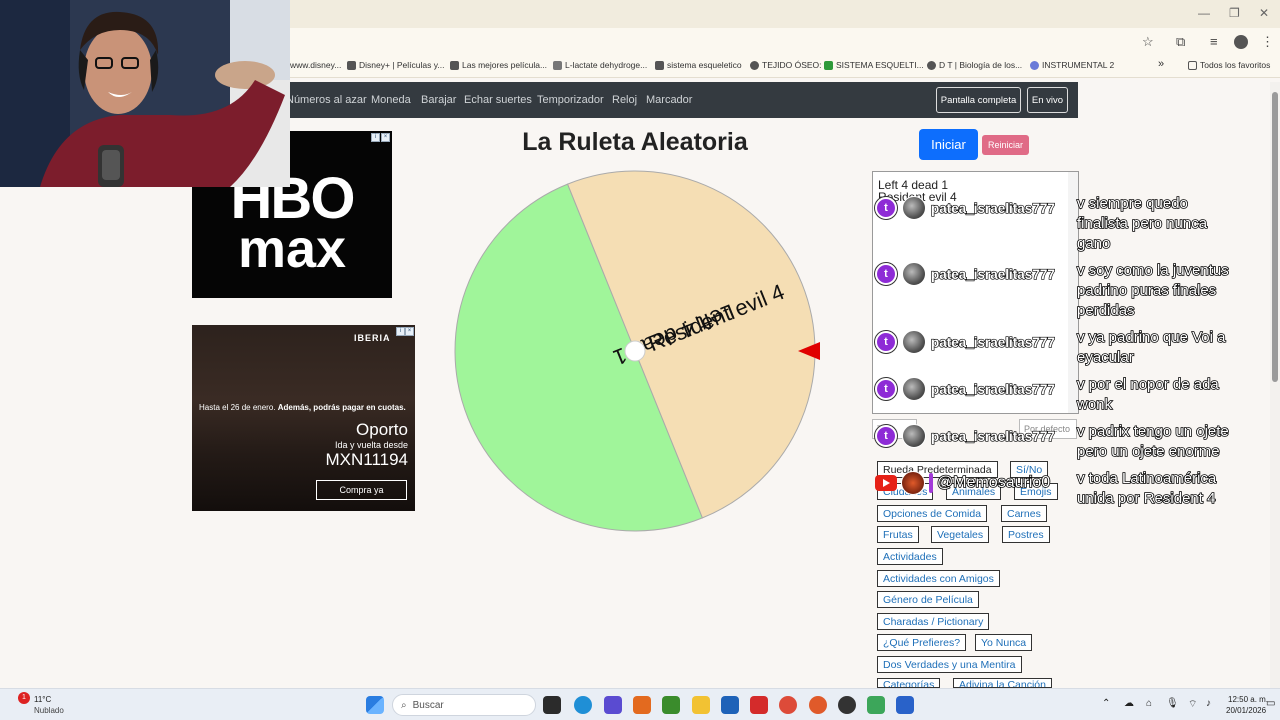 The width and height of the screenshot is (1280, 720). Describe the element at coordinates (1248, 699) in the screenshot. I see `clock-time: 12:50 a. m.` at that location.